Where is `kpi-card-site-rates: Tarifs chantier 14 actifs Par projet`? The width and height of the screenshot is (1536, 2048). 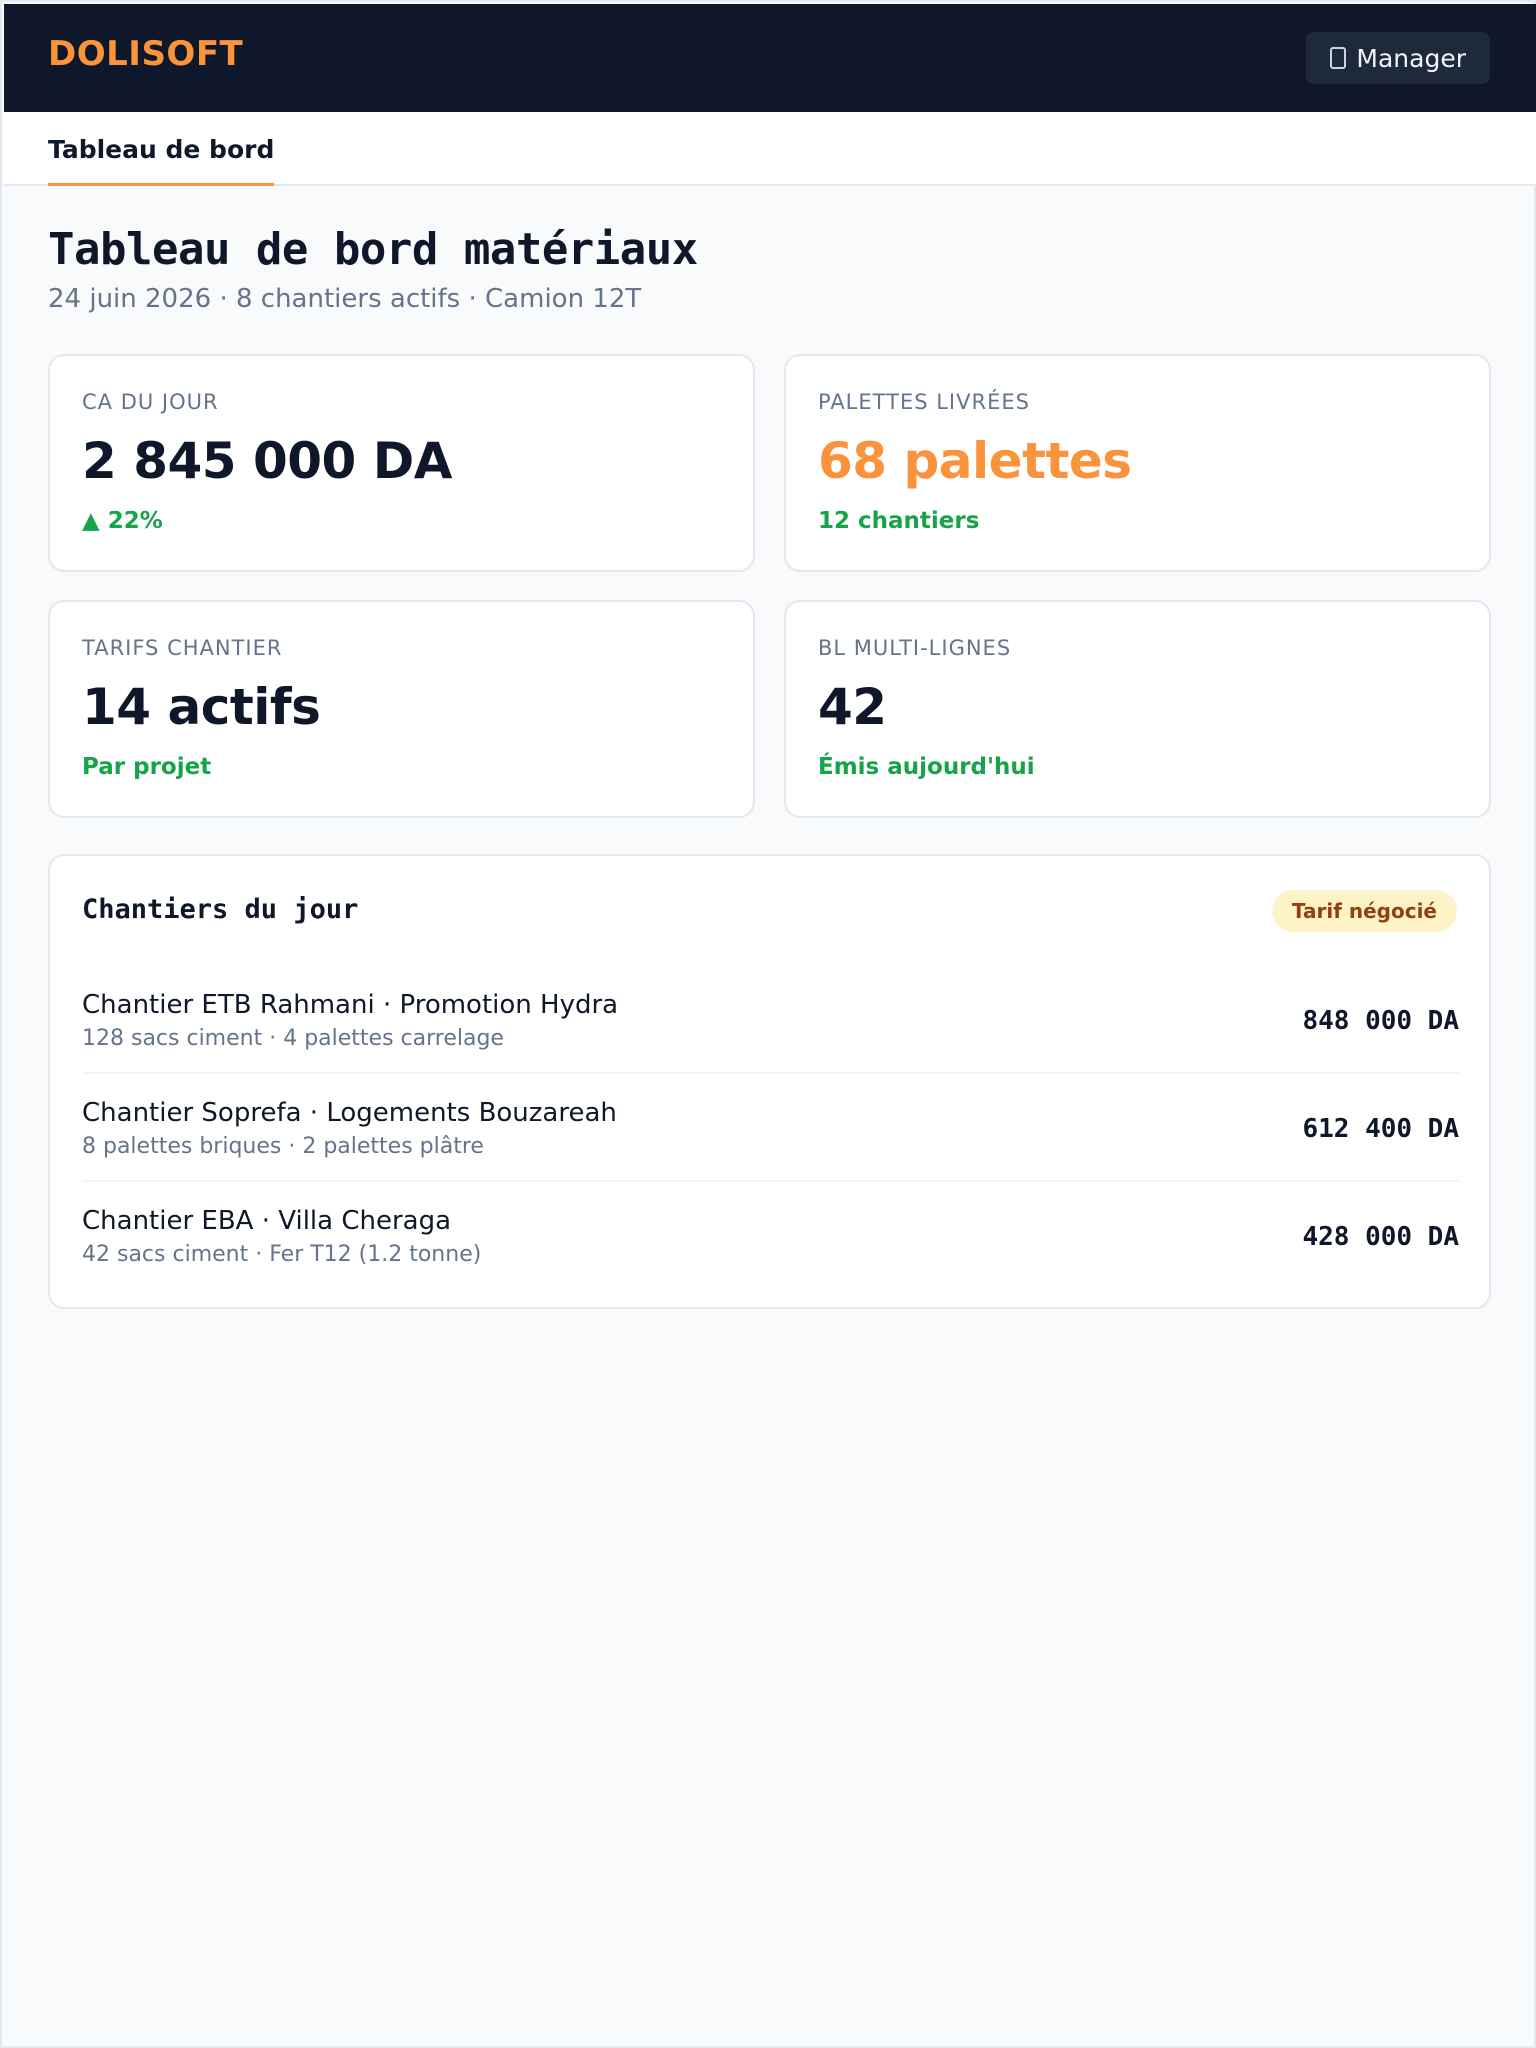 kpi-card-site-rates: Tarifs chantier 14 actifs Par projet is located at coordinates (401, 709).